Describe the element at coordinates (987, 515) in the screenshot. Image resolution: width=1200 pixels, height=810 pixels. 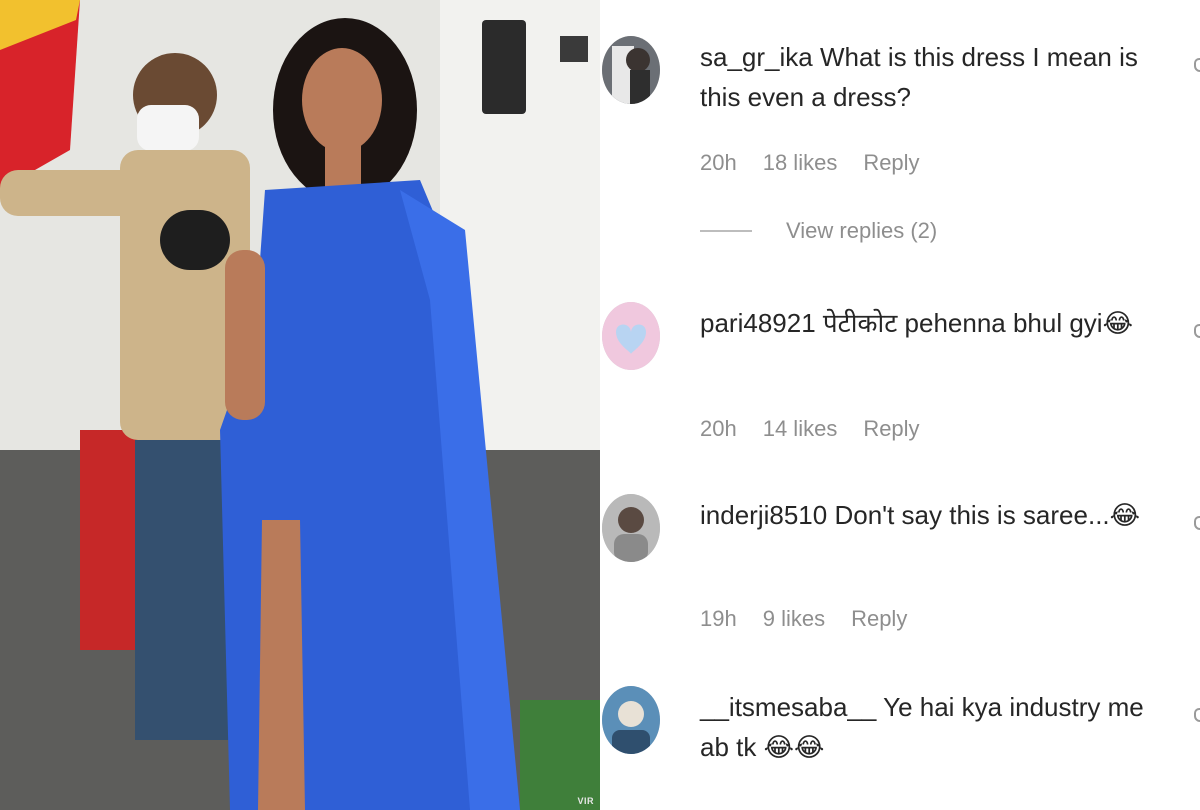
I see `comment-body: Don't say this is saree...😂` at that location.